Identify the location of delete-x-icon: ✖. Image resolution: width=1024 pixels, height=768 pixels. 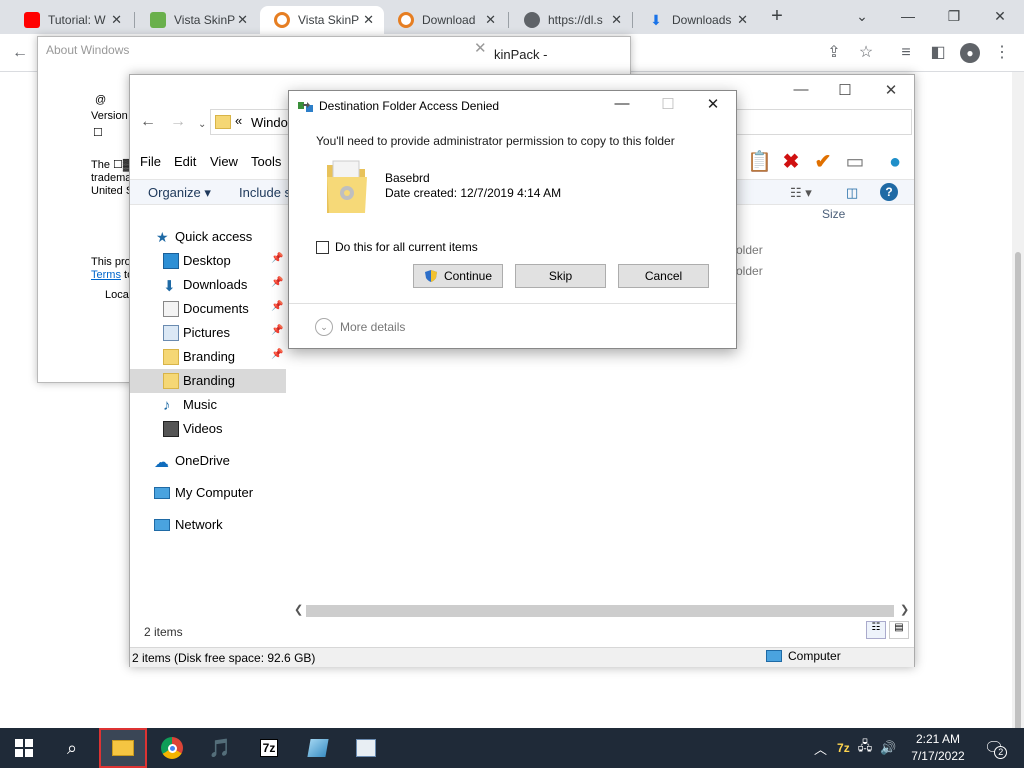
(791, 162).